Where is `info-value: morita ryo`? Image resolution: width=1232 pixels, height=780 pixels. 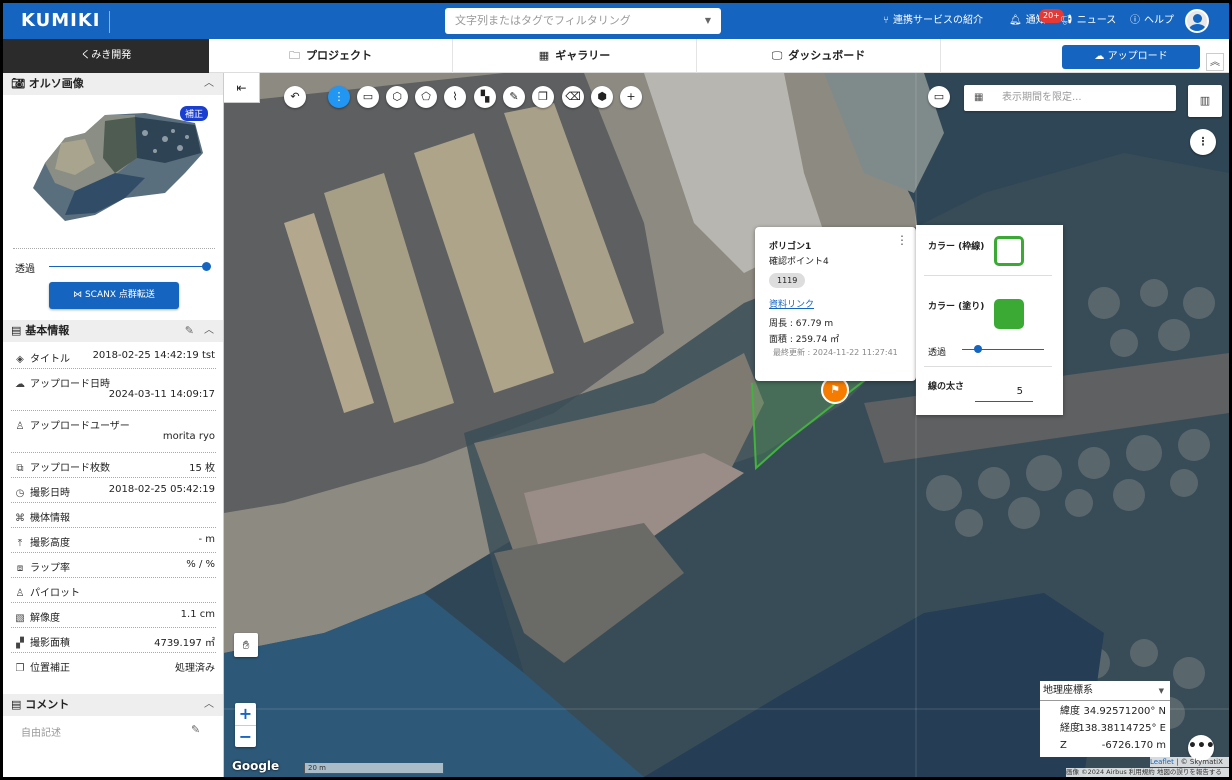
info-value: morita ryo is located at coordinates (188, 436).